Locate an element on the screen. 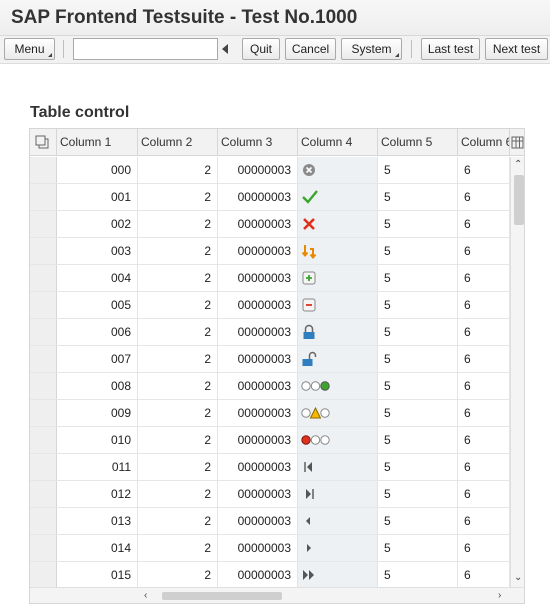 Image resolution: width=550 pixels, height=606 pixels. column-header-1: Column 1 is located at coordinates (97, 142).